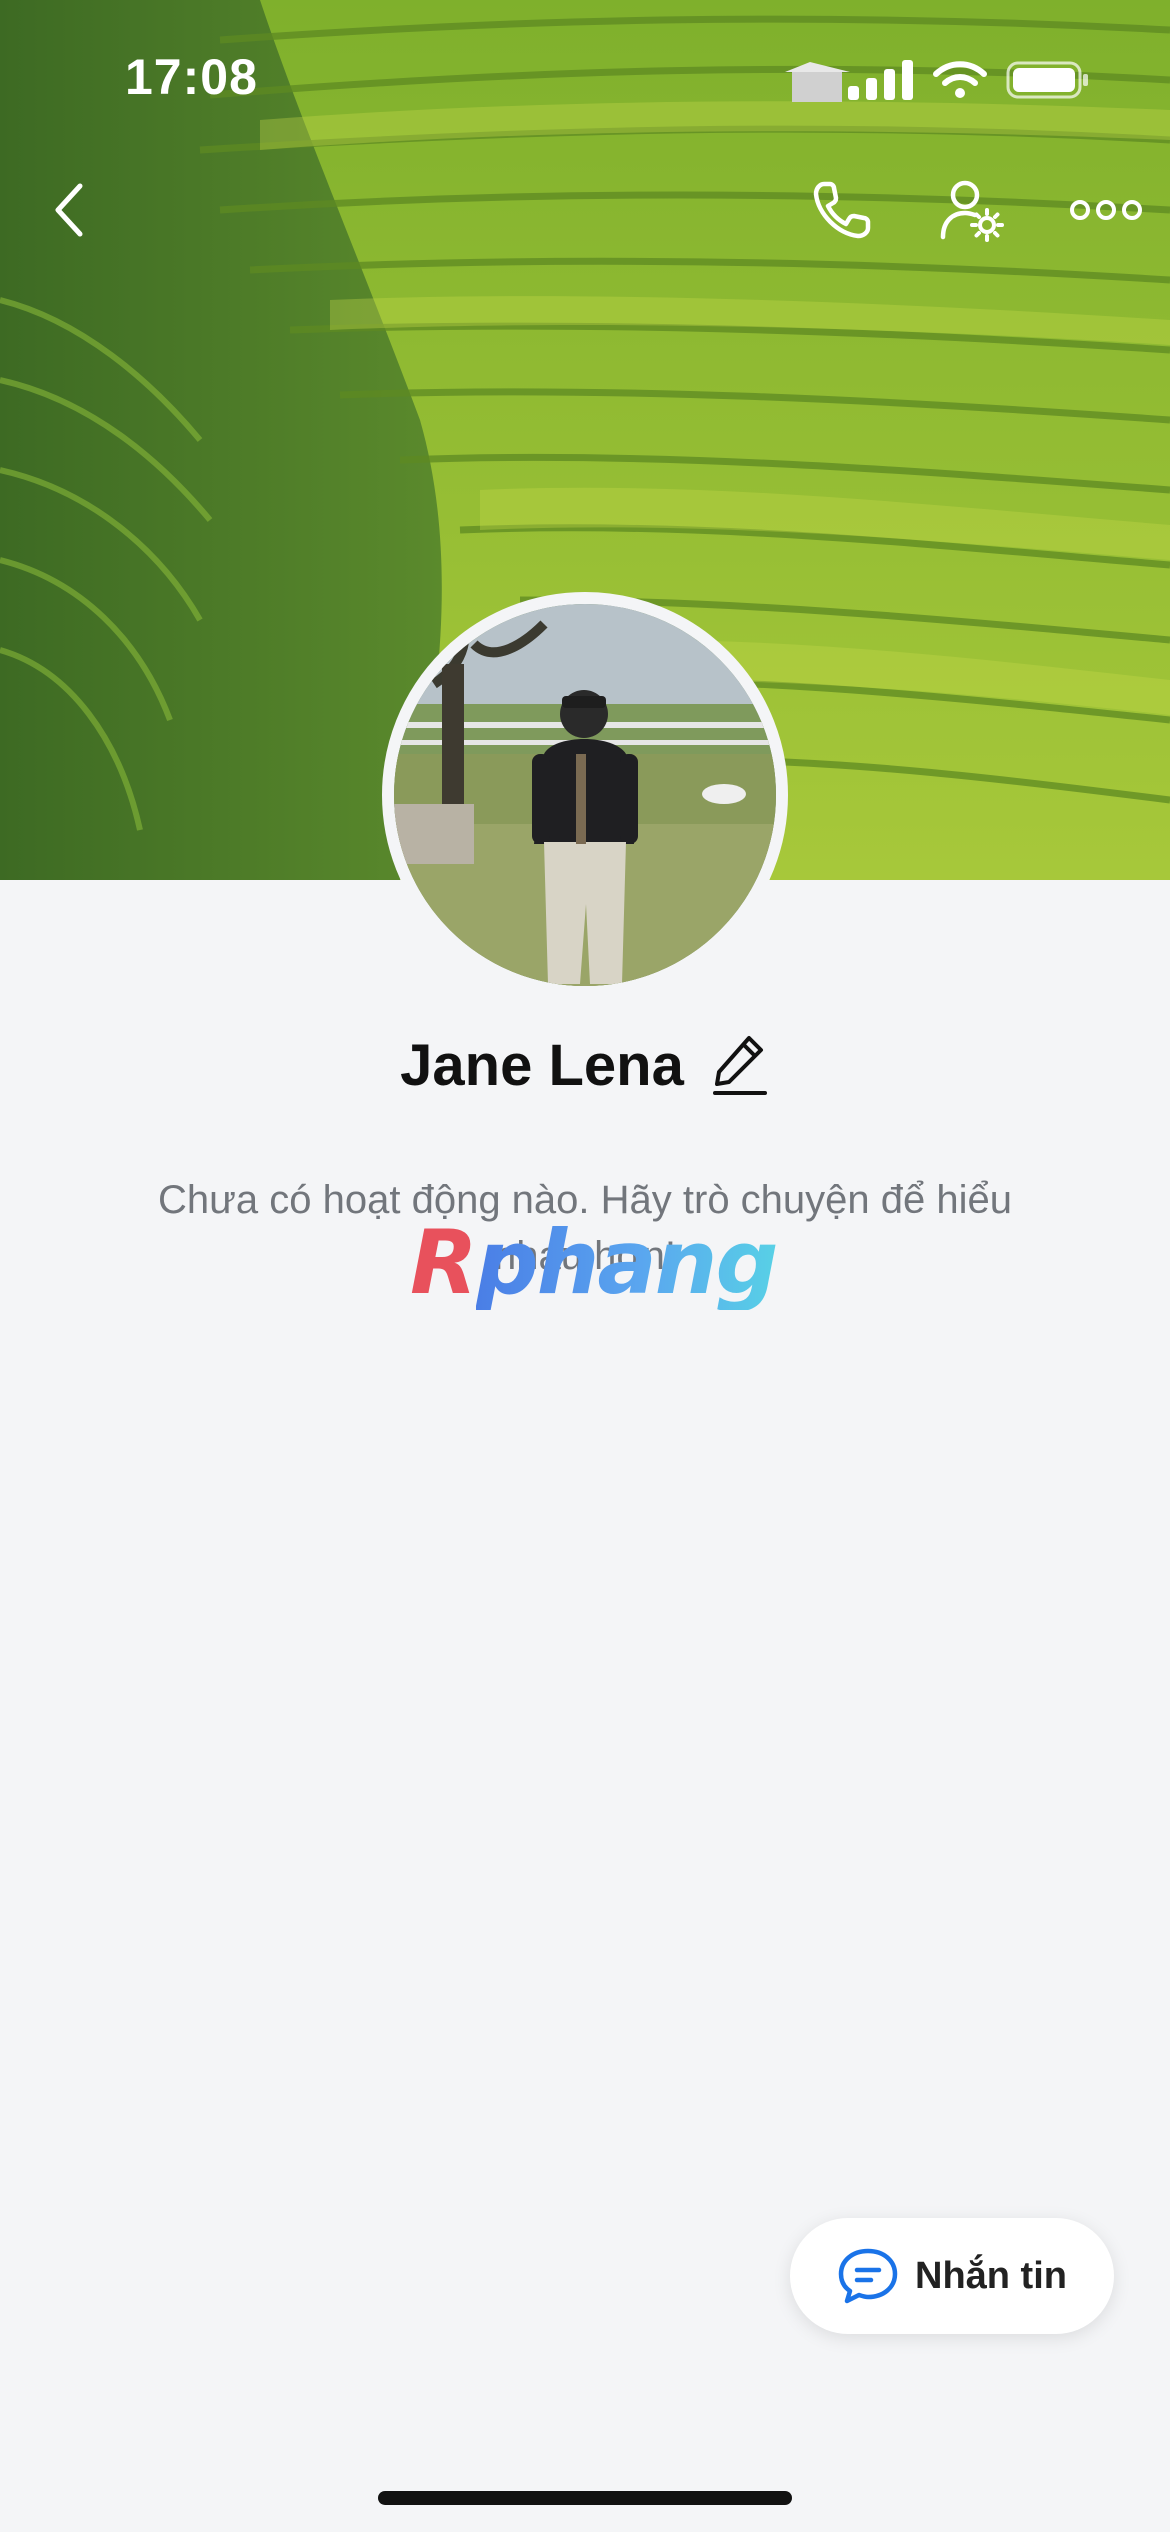 Image resolution: width=1170 pixels, height=2532 pixels. I want to click on status-icons, so click(969, 80).